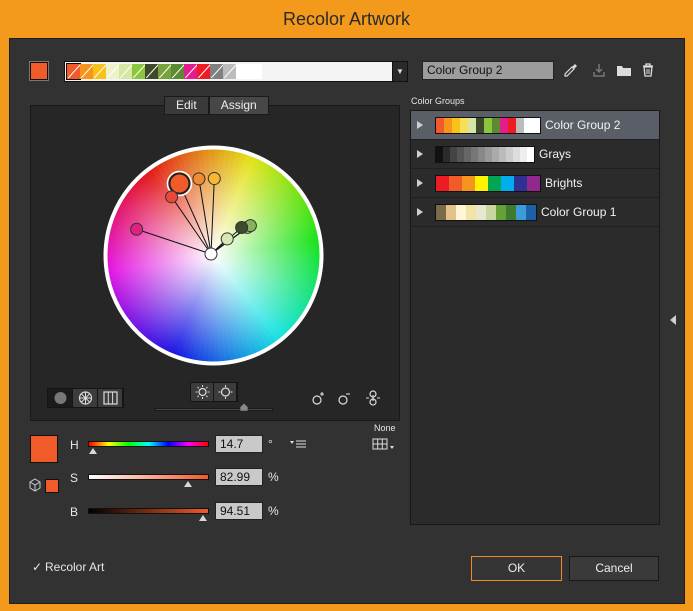 The image size is (693, 611). Describe the element at coordinates (52, 486) in the screenshot. I see `out-of-gamut-swatch` at that location.